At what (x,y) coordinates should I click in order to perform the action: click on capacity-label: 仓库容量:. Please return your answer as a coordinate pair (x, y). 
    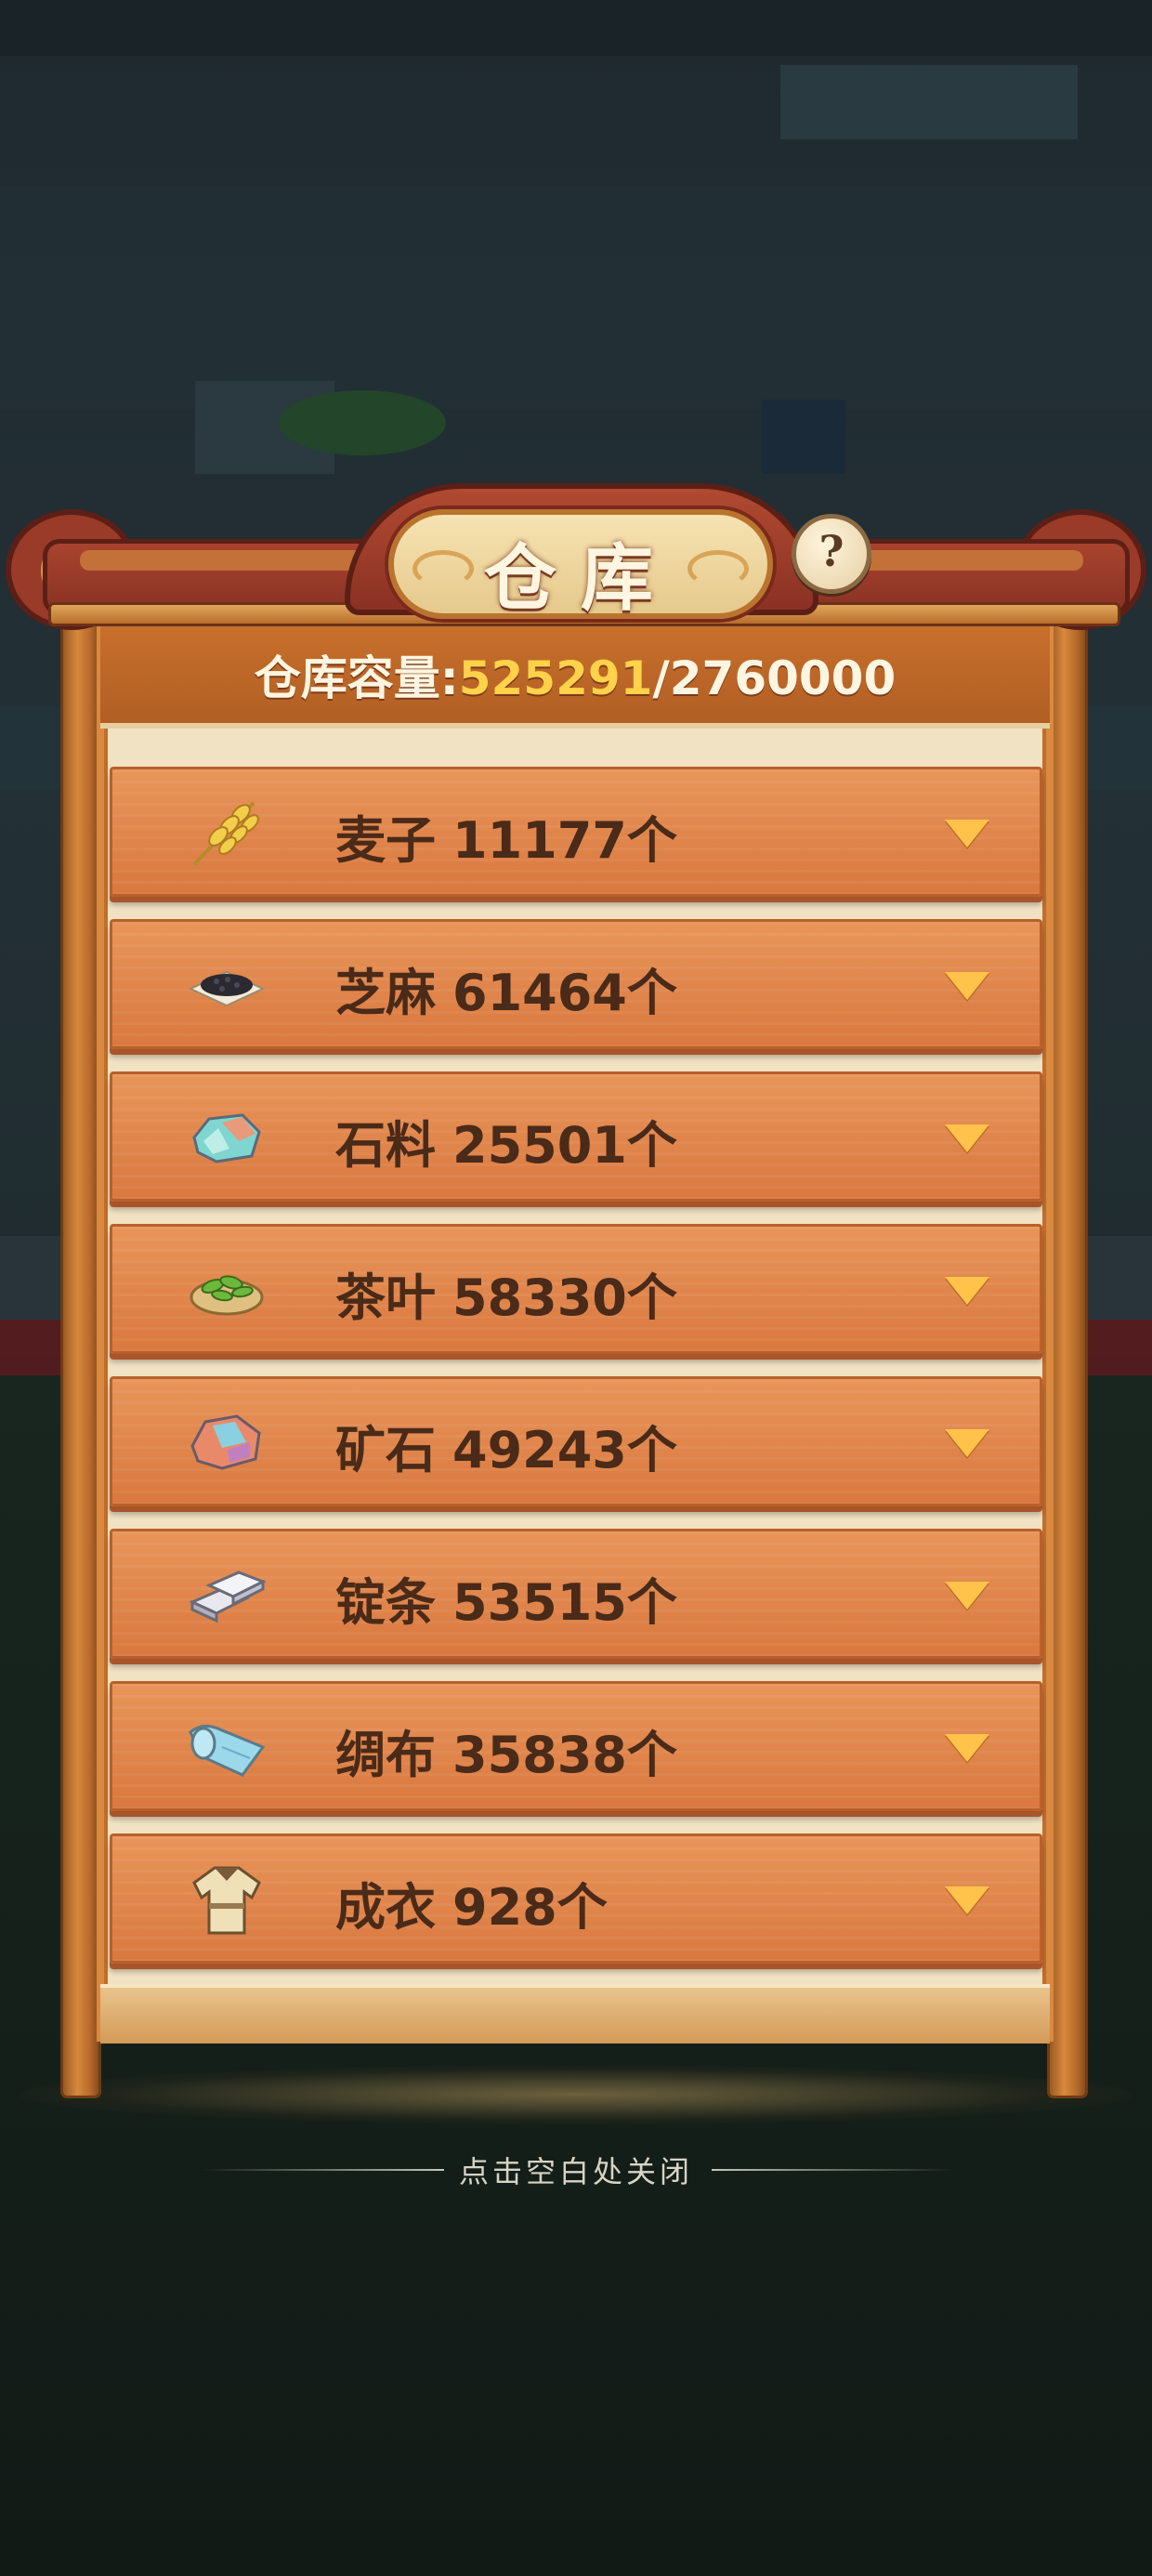
    Looking at the image, I should click on (356, 678).